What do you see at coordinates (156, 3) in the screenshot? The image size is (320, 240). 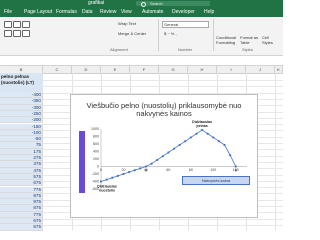 I see `search-placeholder: Search` at bounding box center [156, 3].